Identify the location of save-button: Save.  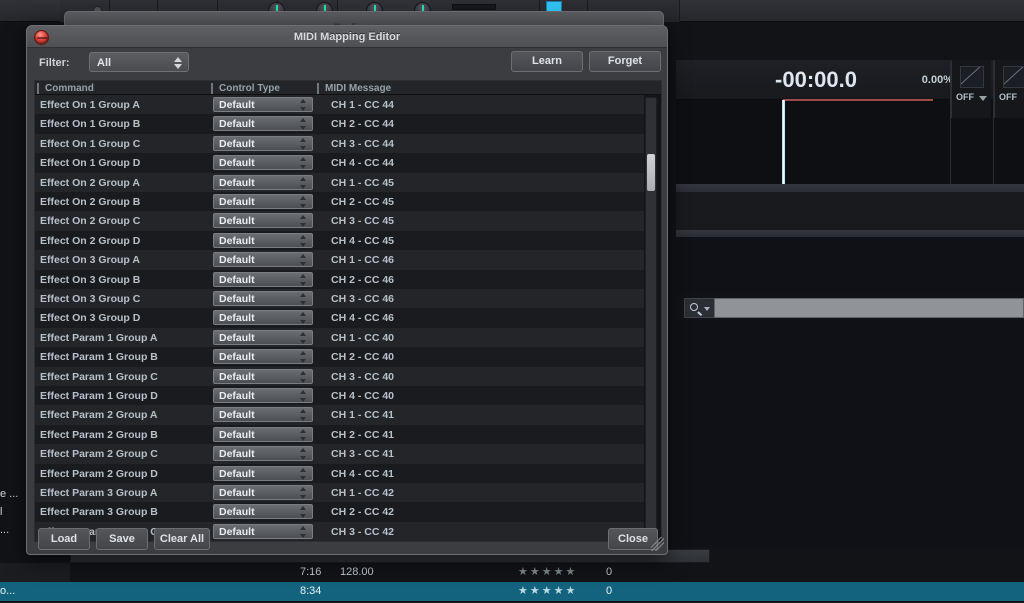
(122, 539).